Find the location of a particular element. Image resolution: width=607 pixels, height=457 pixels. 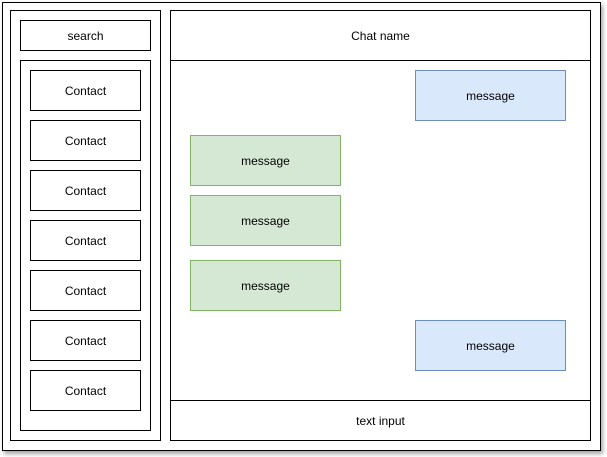

search-label: search is located at coordinates (85, 35).